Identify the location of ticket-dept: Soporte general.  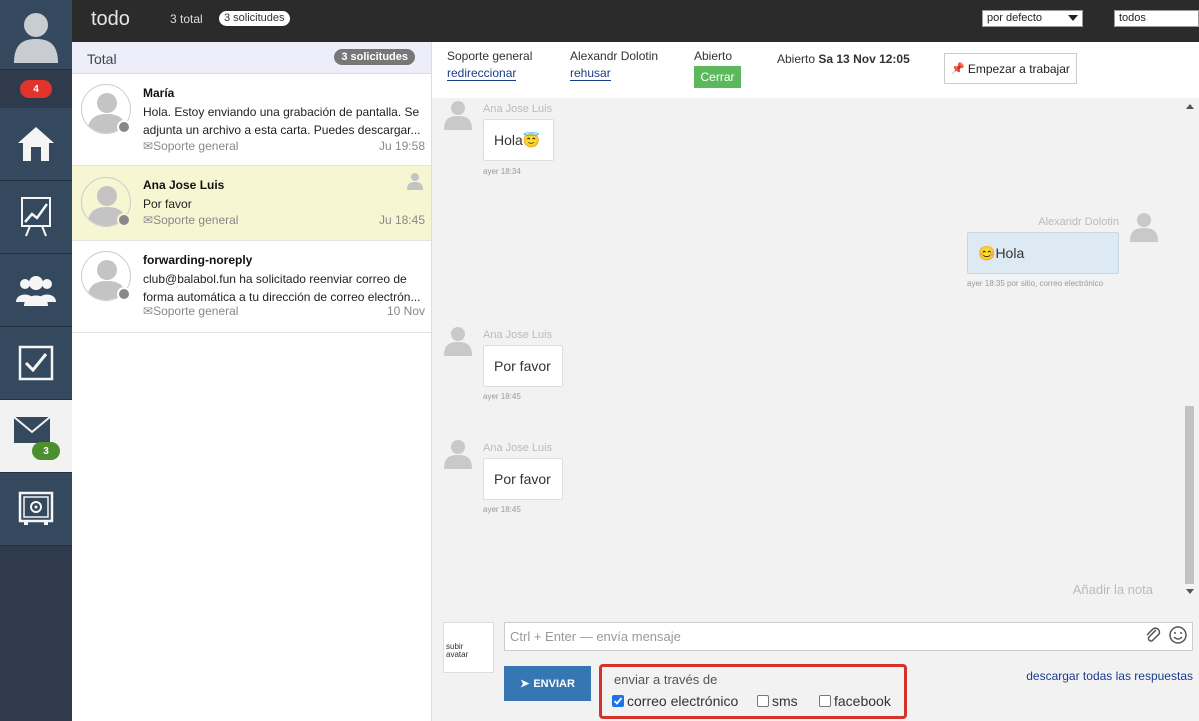
(490, 56).